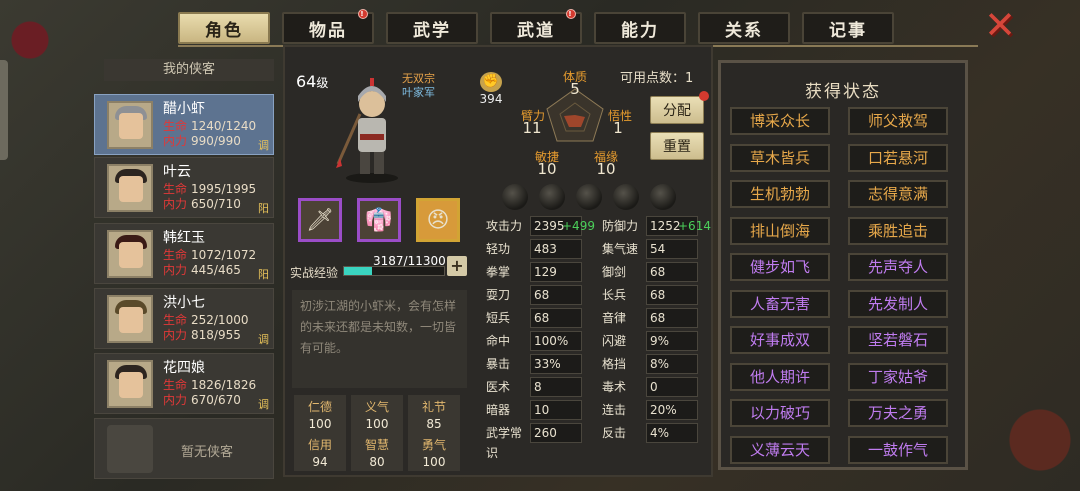 The image size is (1080, 491). What do you see at coordinates (507, 341) in the screenshot?
I see `stat-label: 命中` at bounding box center [507, 341].